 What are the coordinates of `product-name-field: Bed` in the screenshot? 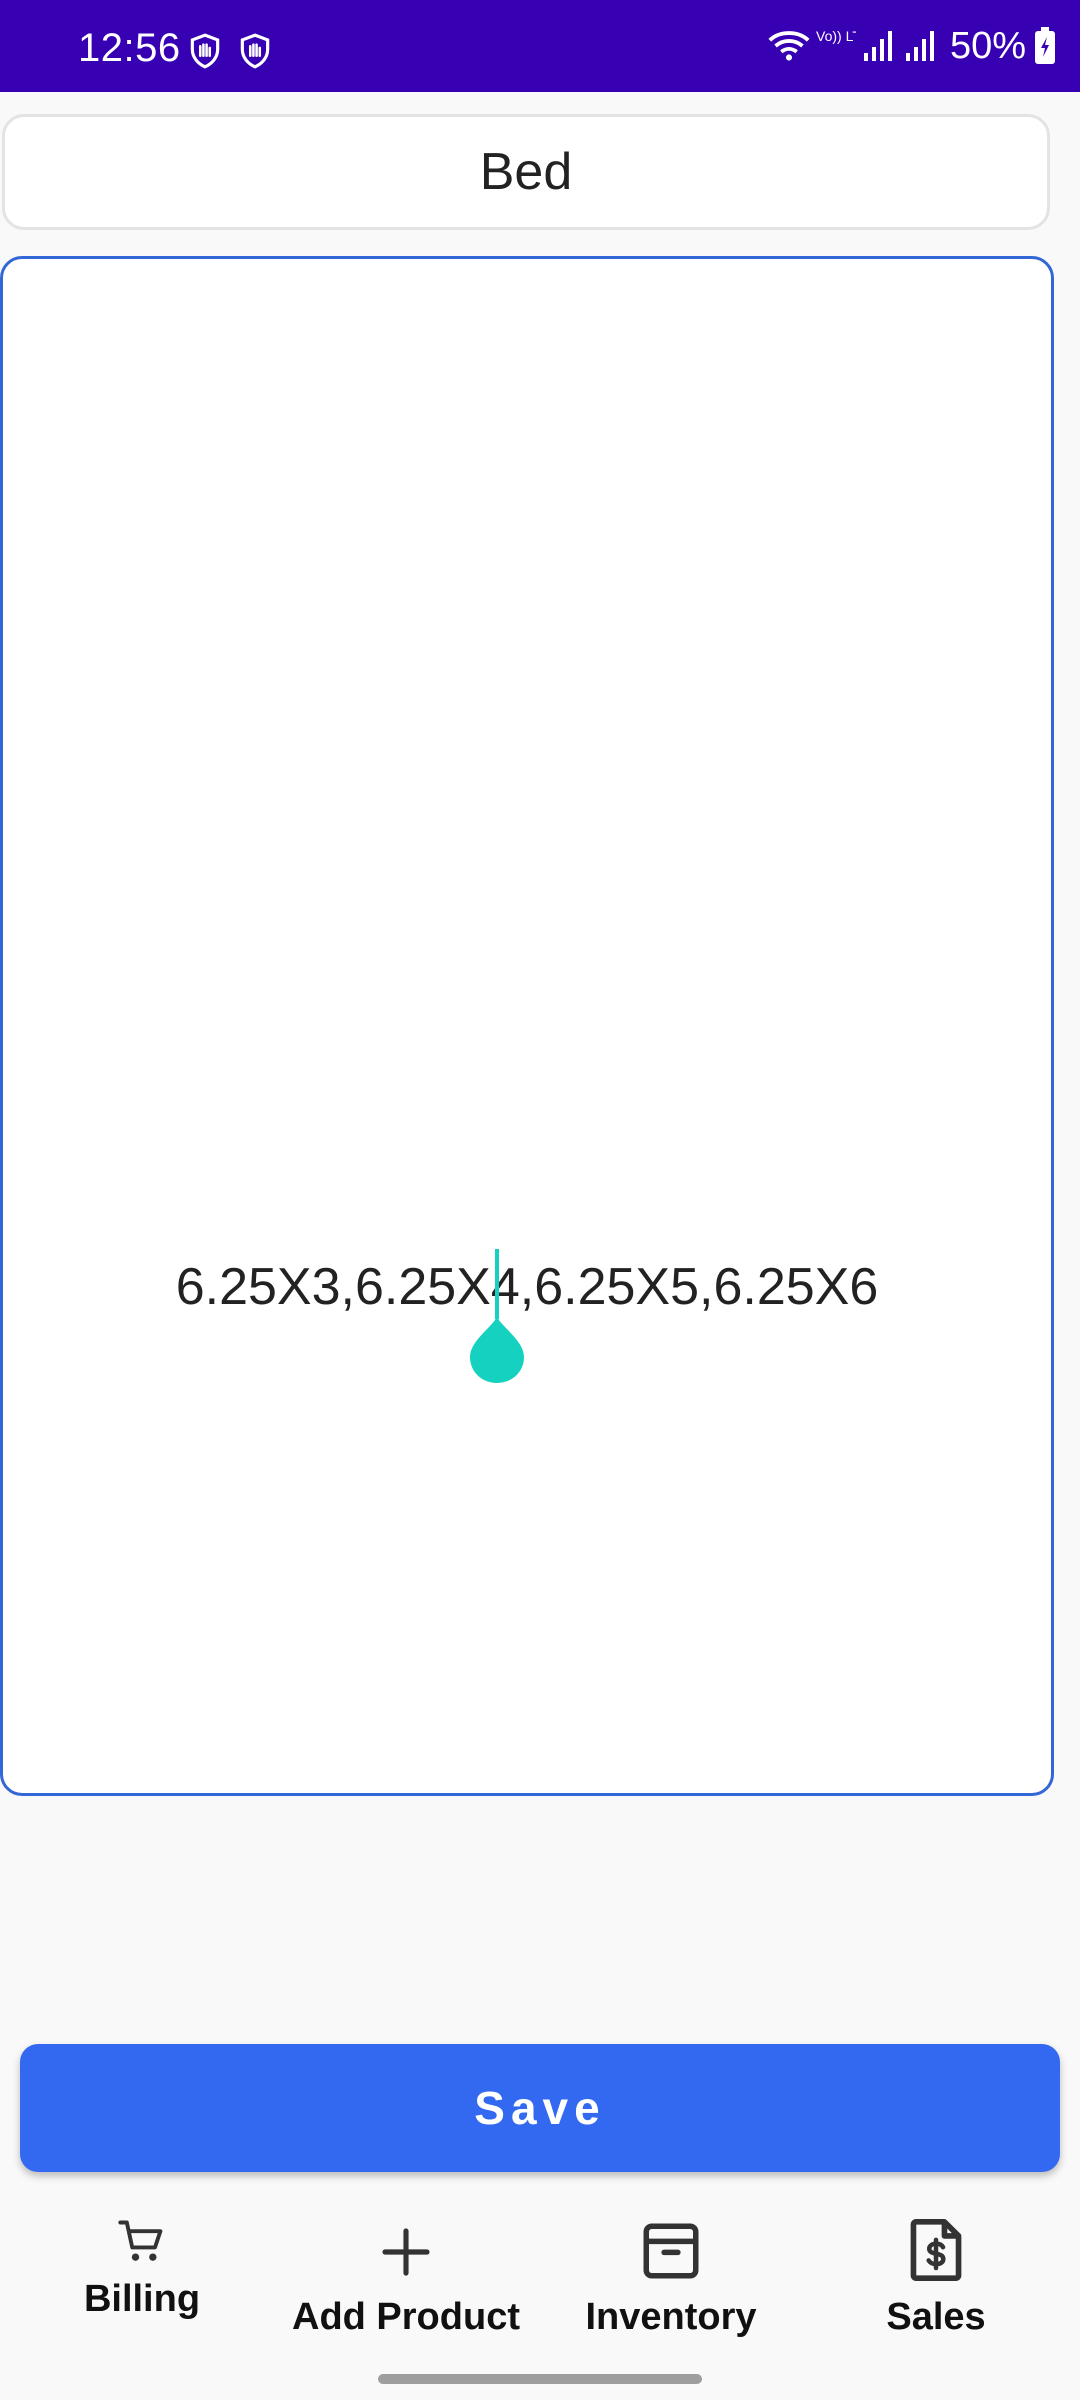 It's located at (526, 172).